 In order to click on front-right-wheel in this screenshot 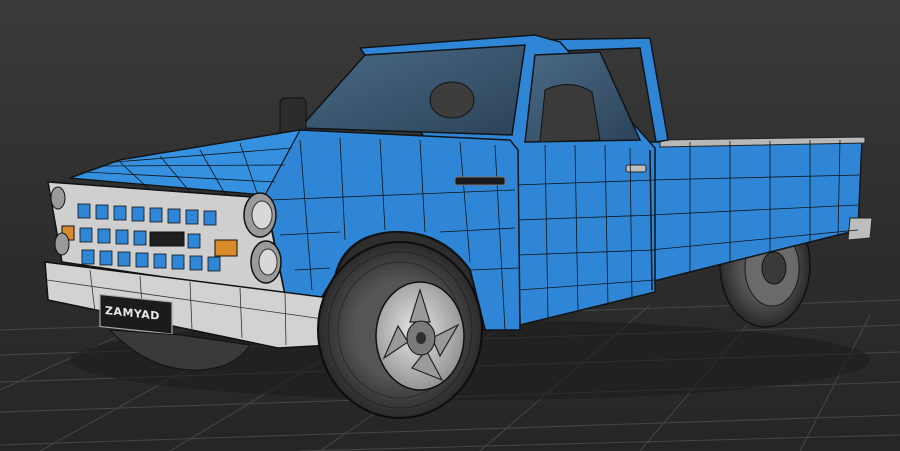, I will do `click(400, 330)`.